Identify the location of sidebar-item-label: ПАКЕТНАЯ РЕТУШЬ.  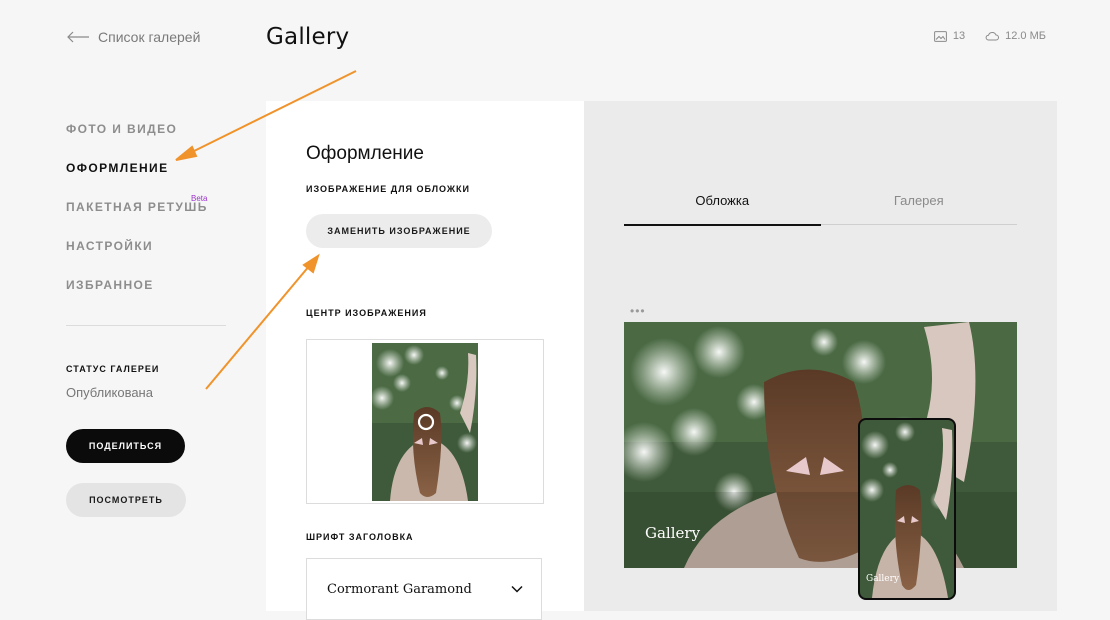
(137, 207).